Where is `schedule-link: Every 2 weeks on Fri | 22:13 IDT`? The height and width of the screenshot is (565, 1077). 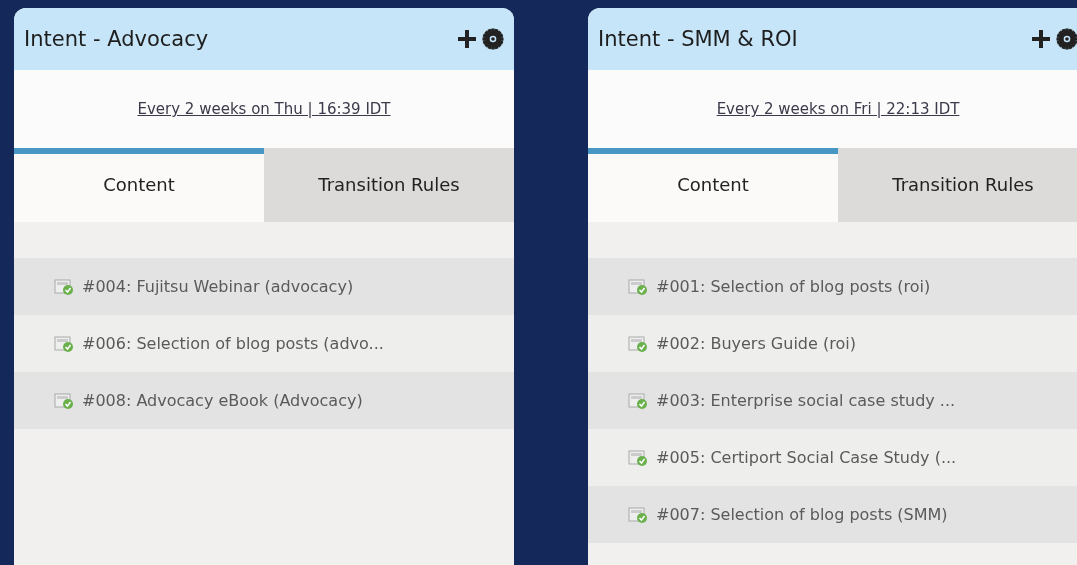 schedule-link: Every 2 weeks on Fri | 22:13 IDT is located at coordinates (838, 109).